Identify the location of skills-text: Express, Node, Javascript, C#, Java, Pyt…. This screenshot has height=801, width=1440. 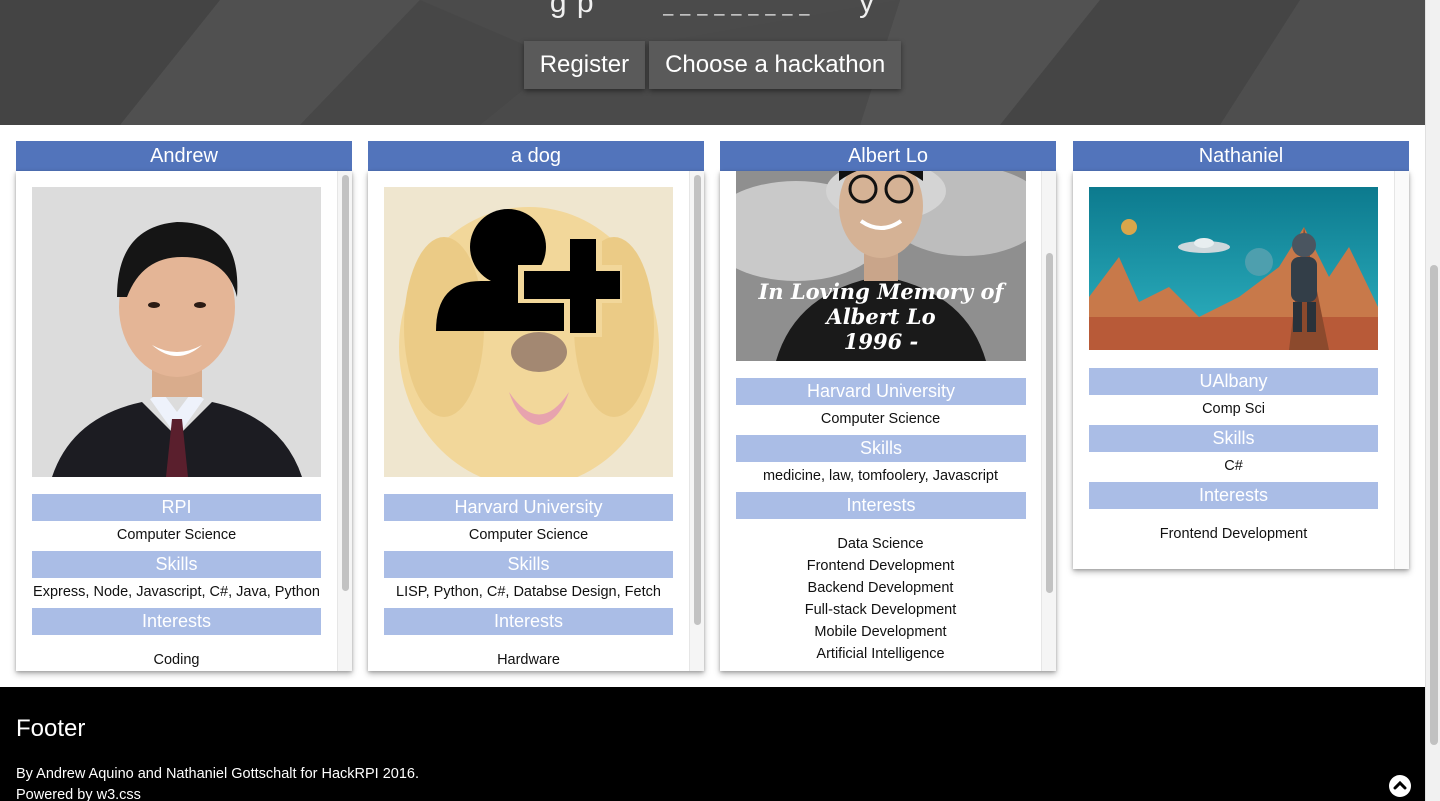
(176, 592).